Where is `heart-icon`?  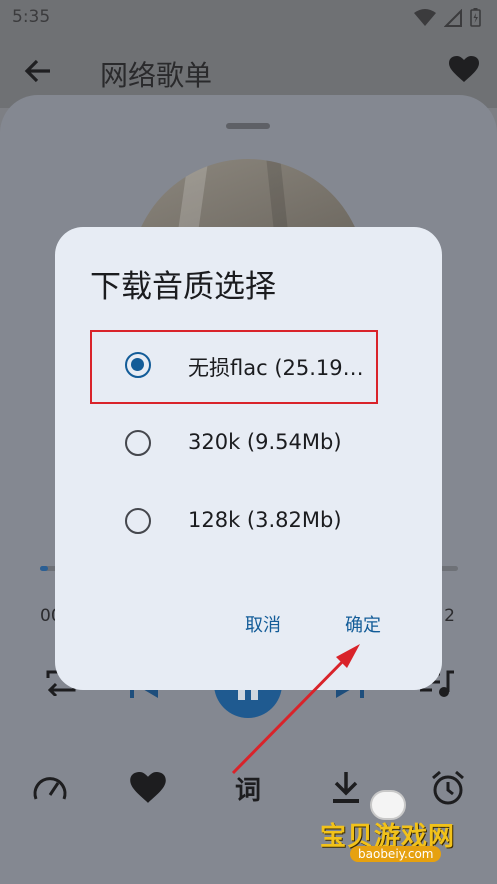
heart-icon is located at coordinates (148, 787).